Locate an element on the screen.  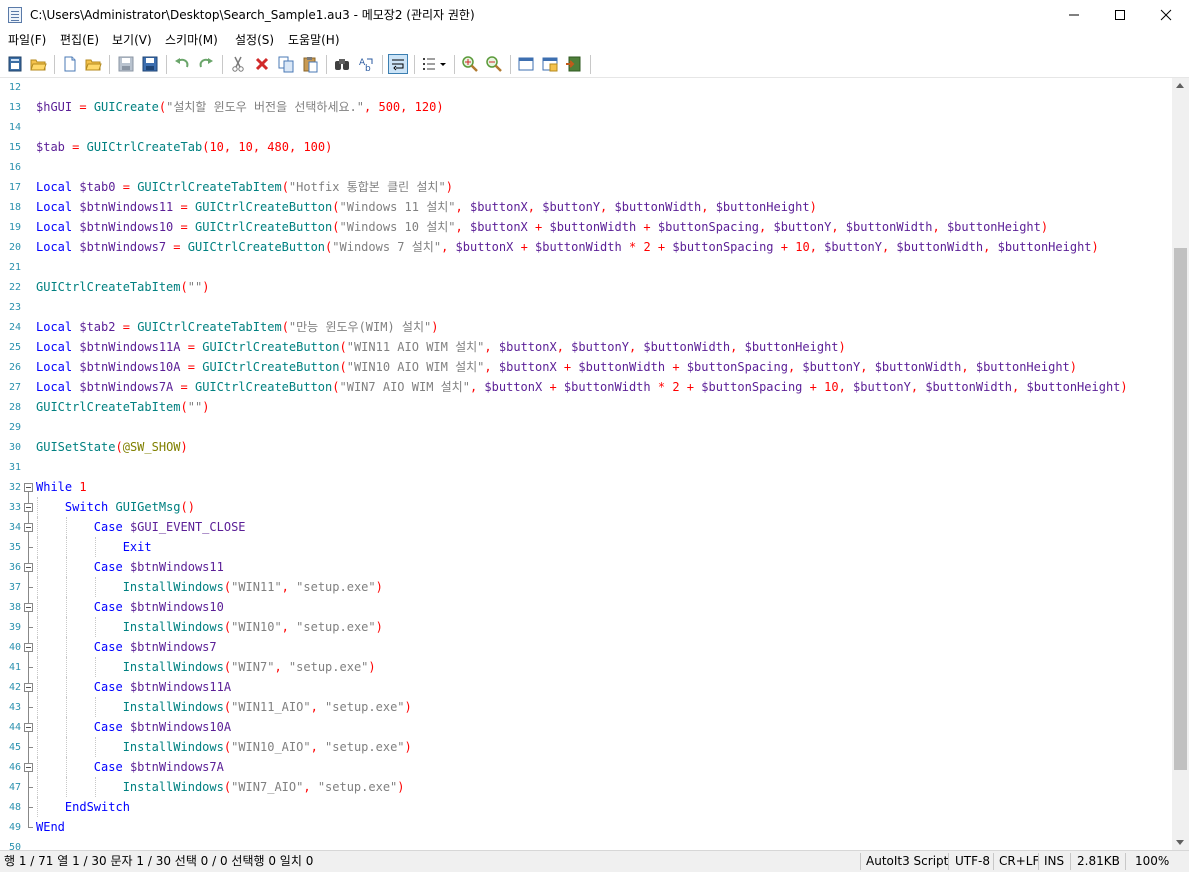
code-line: 46 Case $btnWindows7A is located at coordinates (586, 767).